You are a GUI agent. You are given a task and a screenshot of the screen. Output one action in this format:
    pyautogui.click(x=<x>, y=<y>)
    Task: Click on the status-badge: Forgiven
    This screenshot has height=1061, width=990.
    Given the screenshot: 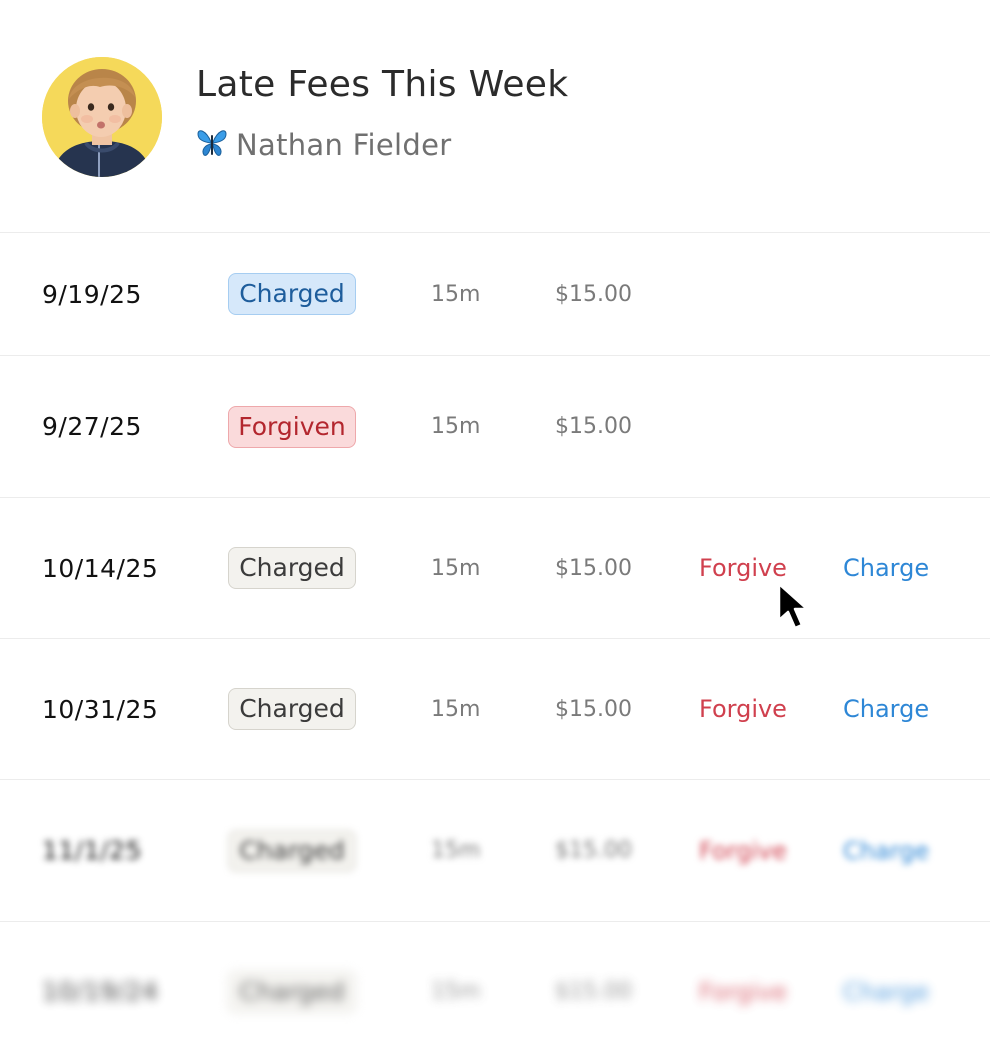 What is the action you would take?
    pyautogui.click(x=292, y=426)
    